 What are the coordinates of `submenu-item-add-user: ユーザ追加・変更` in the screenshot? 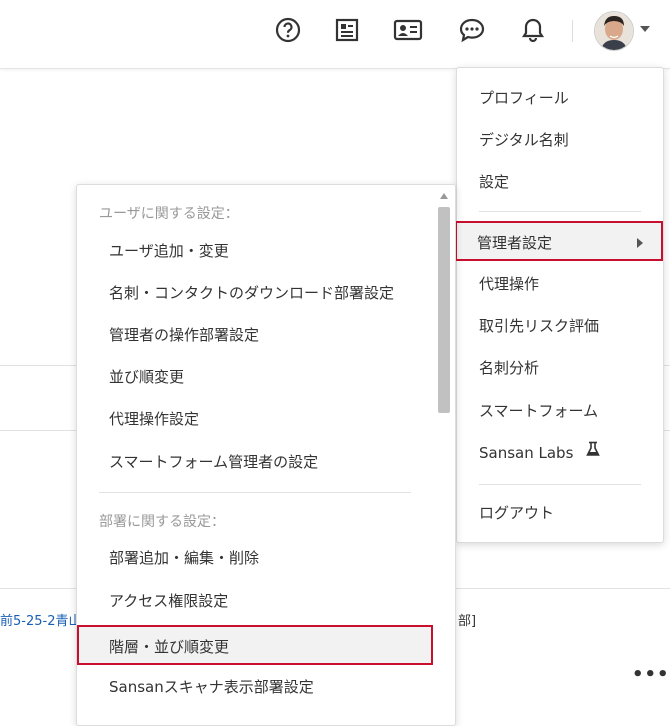 It's located at (255, 251).